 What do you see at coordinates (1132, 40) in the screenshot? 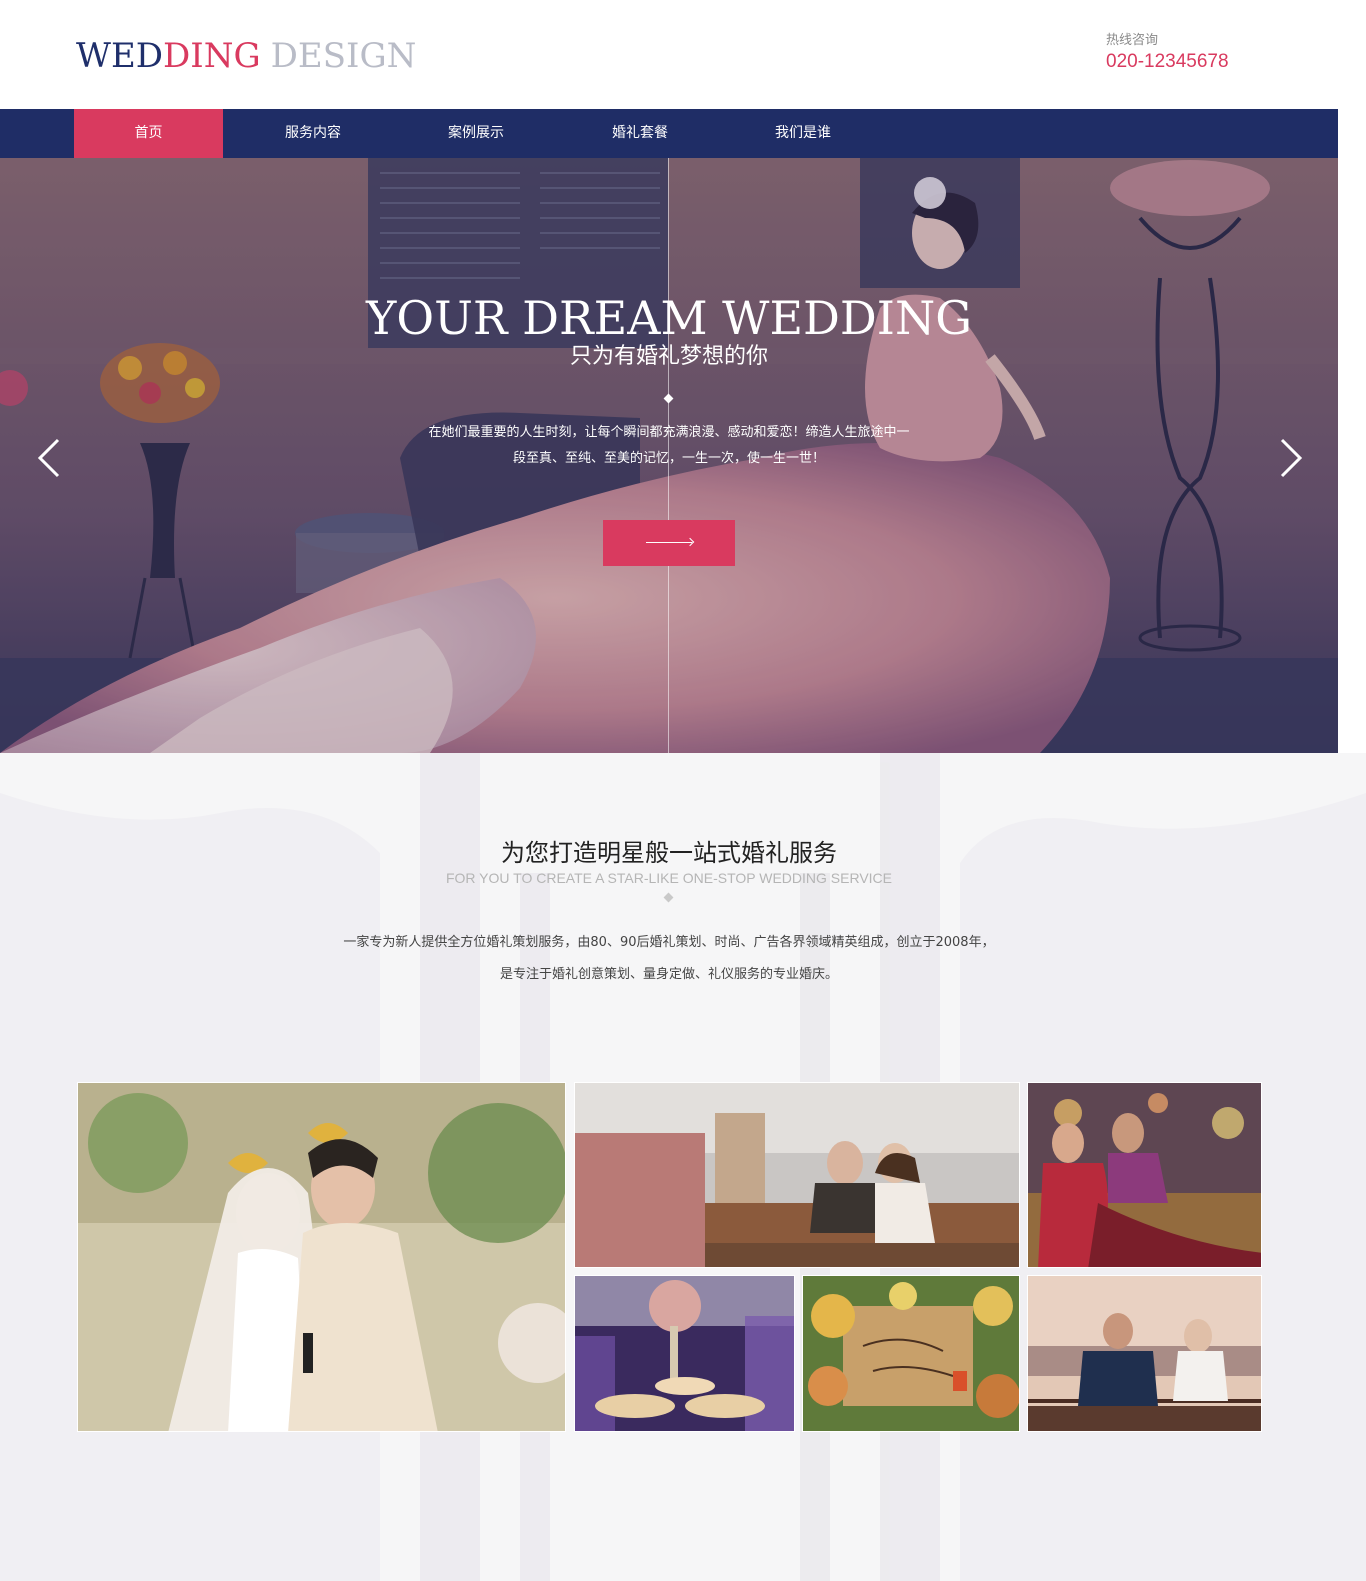
I see `hotline-label: 热线咨询` at bounding box center [1132, 40].